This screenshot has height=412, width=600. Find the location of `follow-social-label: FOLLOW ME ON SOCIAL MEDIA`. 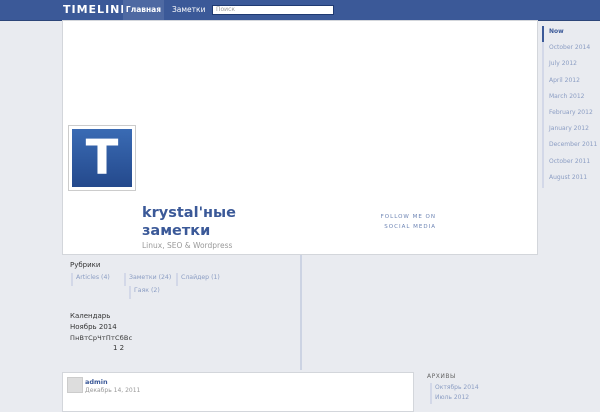

follow-social-label: FOLLOW ME ON SOCIAL MEDIA is located at coordinates (408, 222).